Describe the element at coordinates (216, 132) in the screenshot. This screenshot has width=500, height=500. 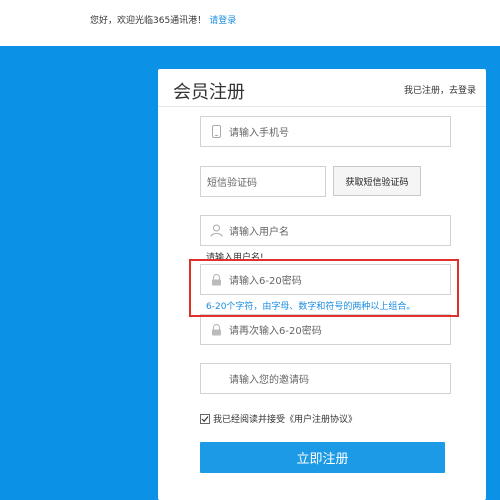
I see `phone-icon` at that location.